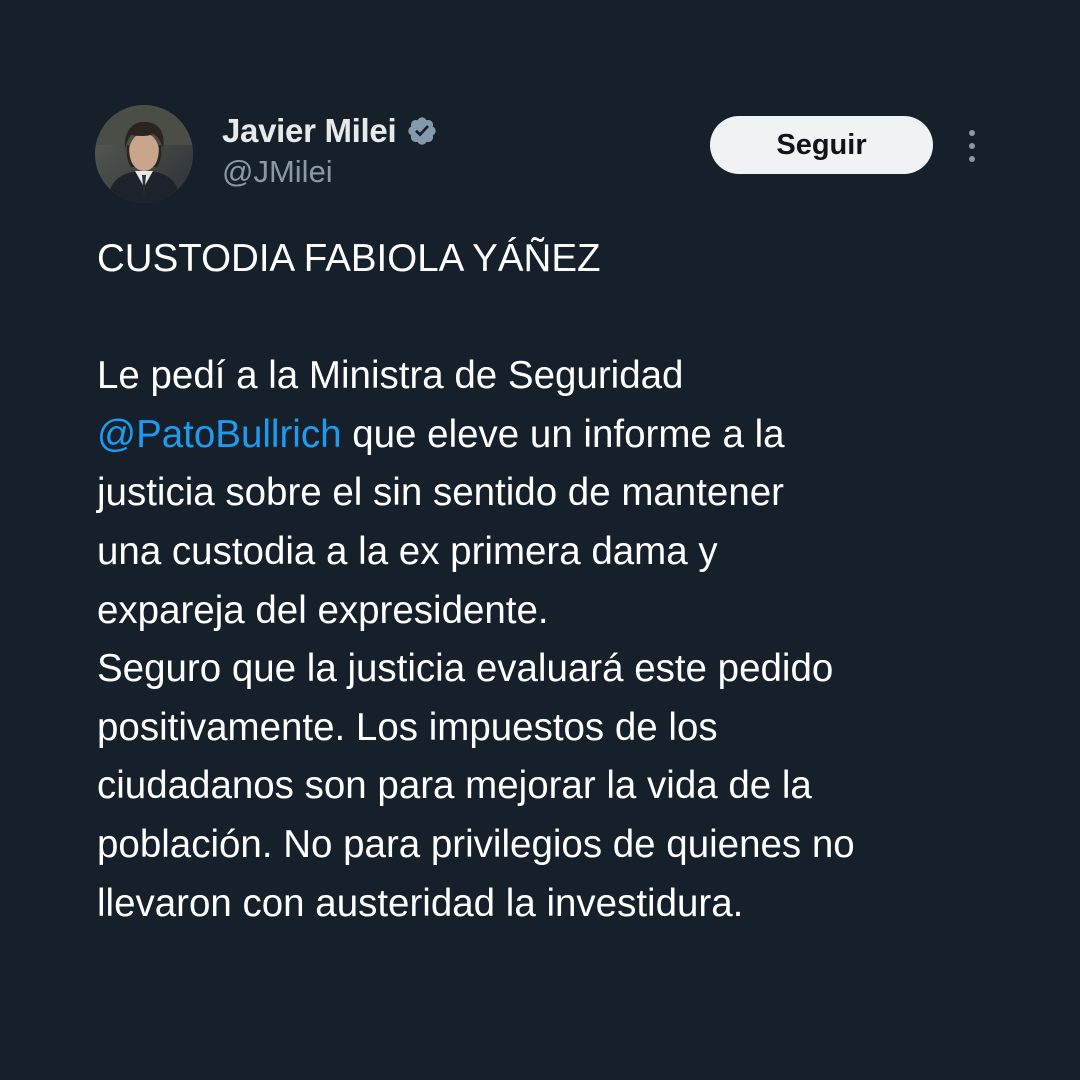 This screenshot has width=1080, height=1080. Describe the element at coordinates (323, 610) in the screenshot. I see `tweet-line: expareja del expresidente.` at that location.